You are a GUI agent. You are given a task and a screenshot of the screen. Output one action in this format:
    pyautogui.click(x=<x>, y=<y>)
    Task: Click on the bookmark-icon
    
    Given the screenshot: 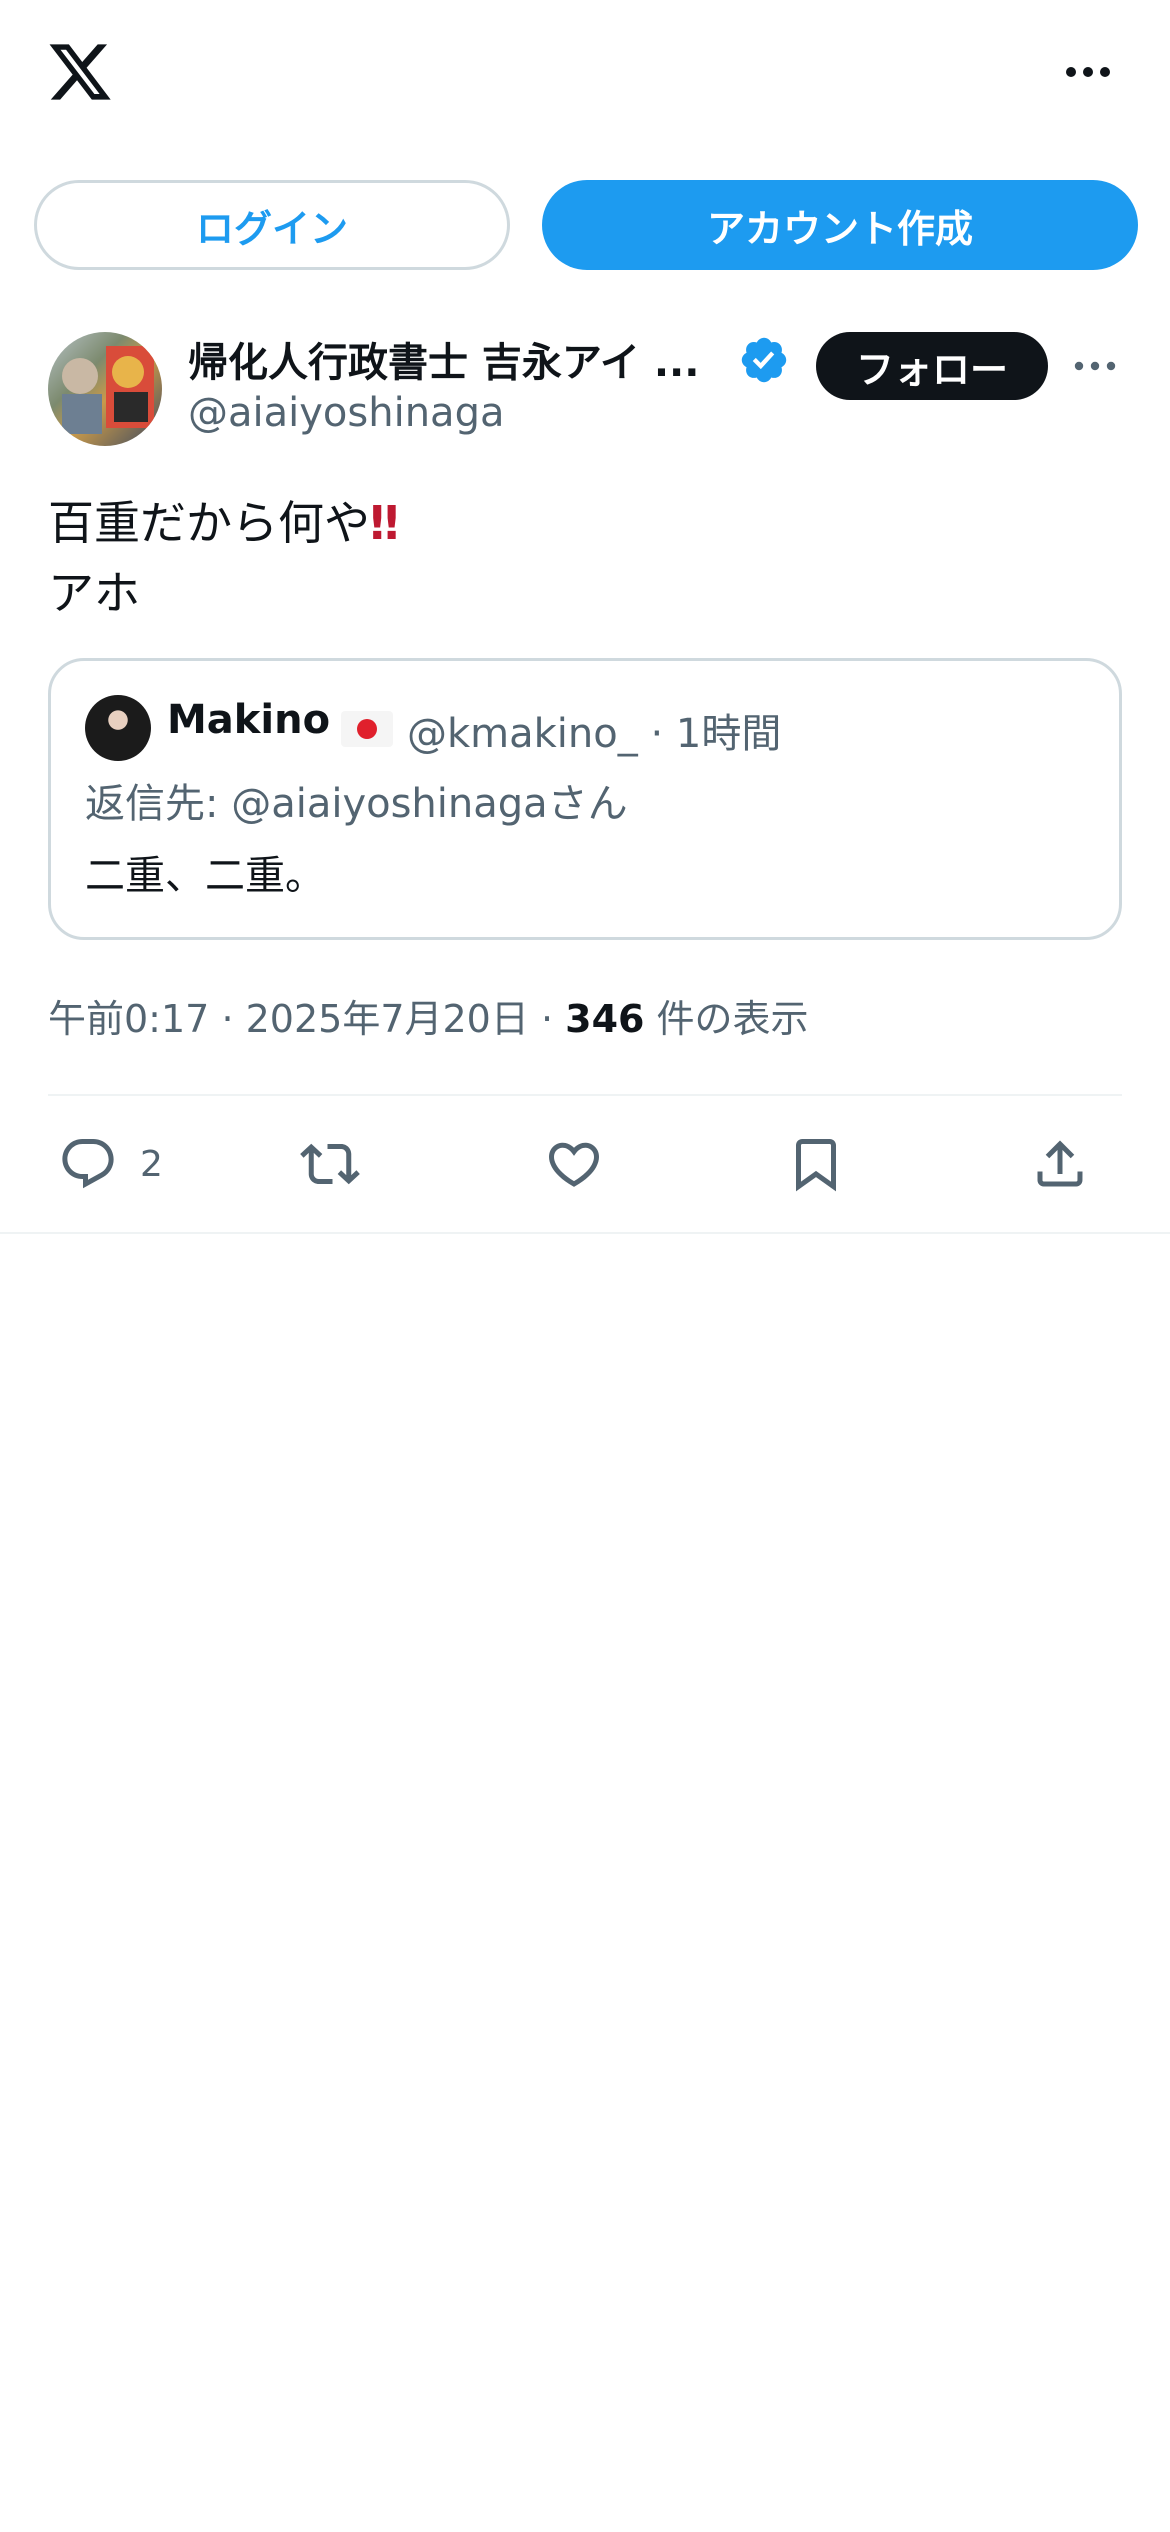 What is the action you would take?
    pyautogui.click(x=816, y=1165)
    